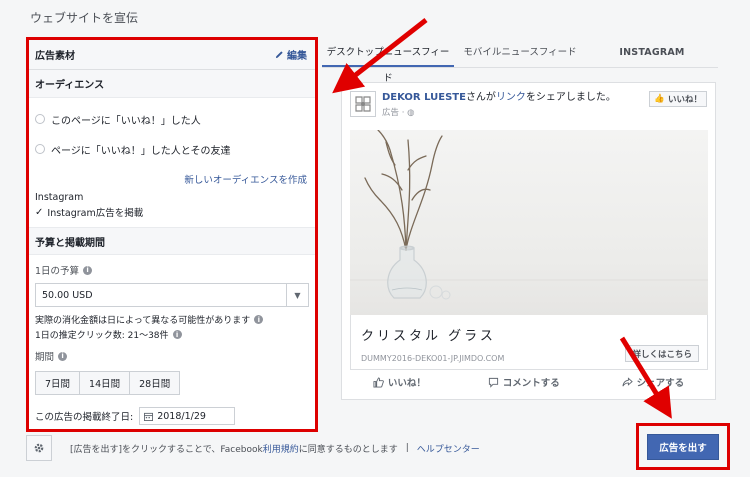 The image size is (750, 477). I want to click on settings-button, so click(39, 448).